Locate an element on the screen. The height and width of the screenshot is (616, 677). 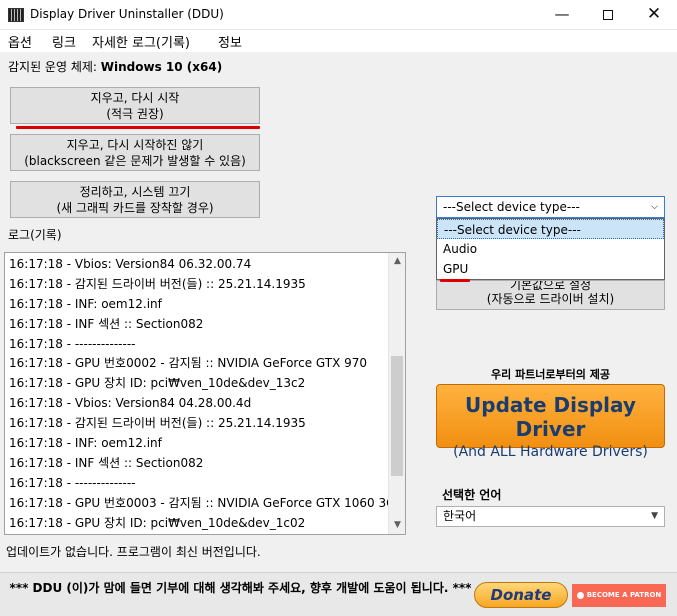
close-icon: ✕ is located at coordinates (654, 14).